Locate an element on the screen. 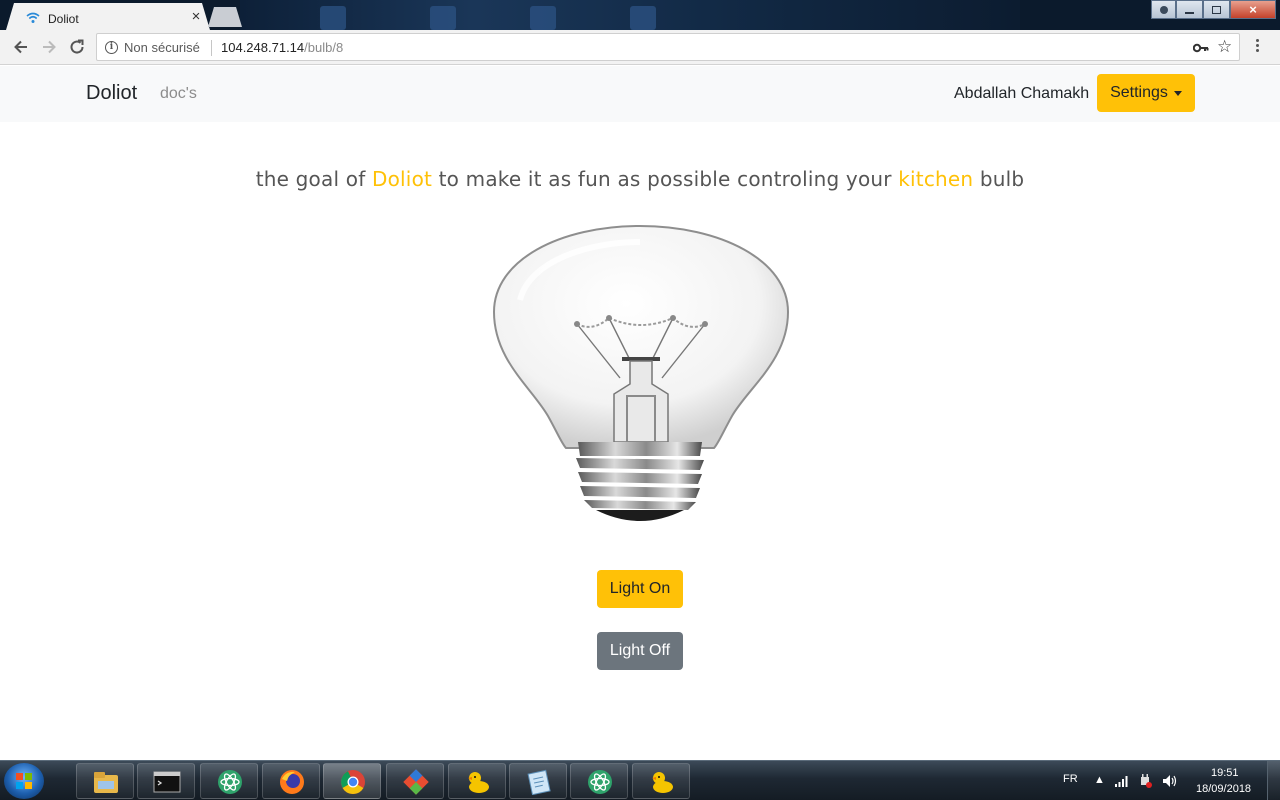 This screenshot has height=800, width=1280. taskbar-item-terminal is located at coordinates (166, 781).